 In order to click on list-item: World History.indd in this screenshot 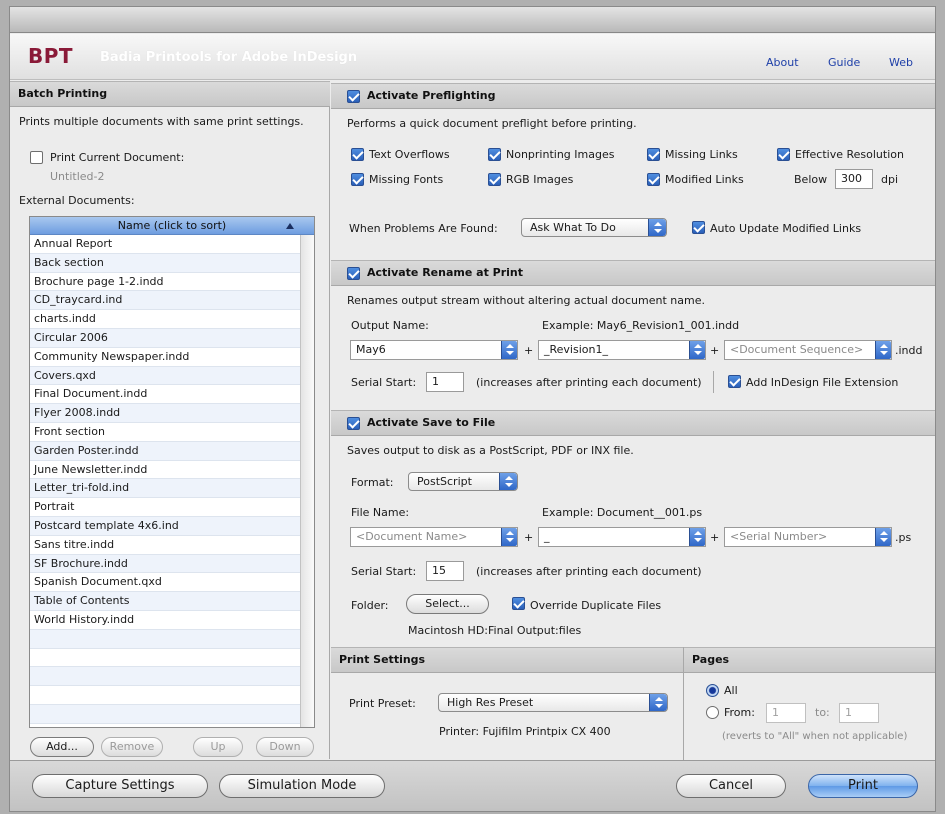, I will do `click(165, 620)`.